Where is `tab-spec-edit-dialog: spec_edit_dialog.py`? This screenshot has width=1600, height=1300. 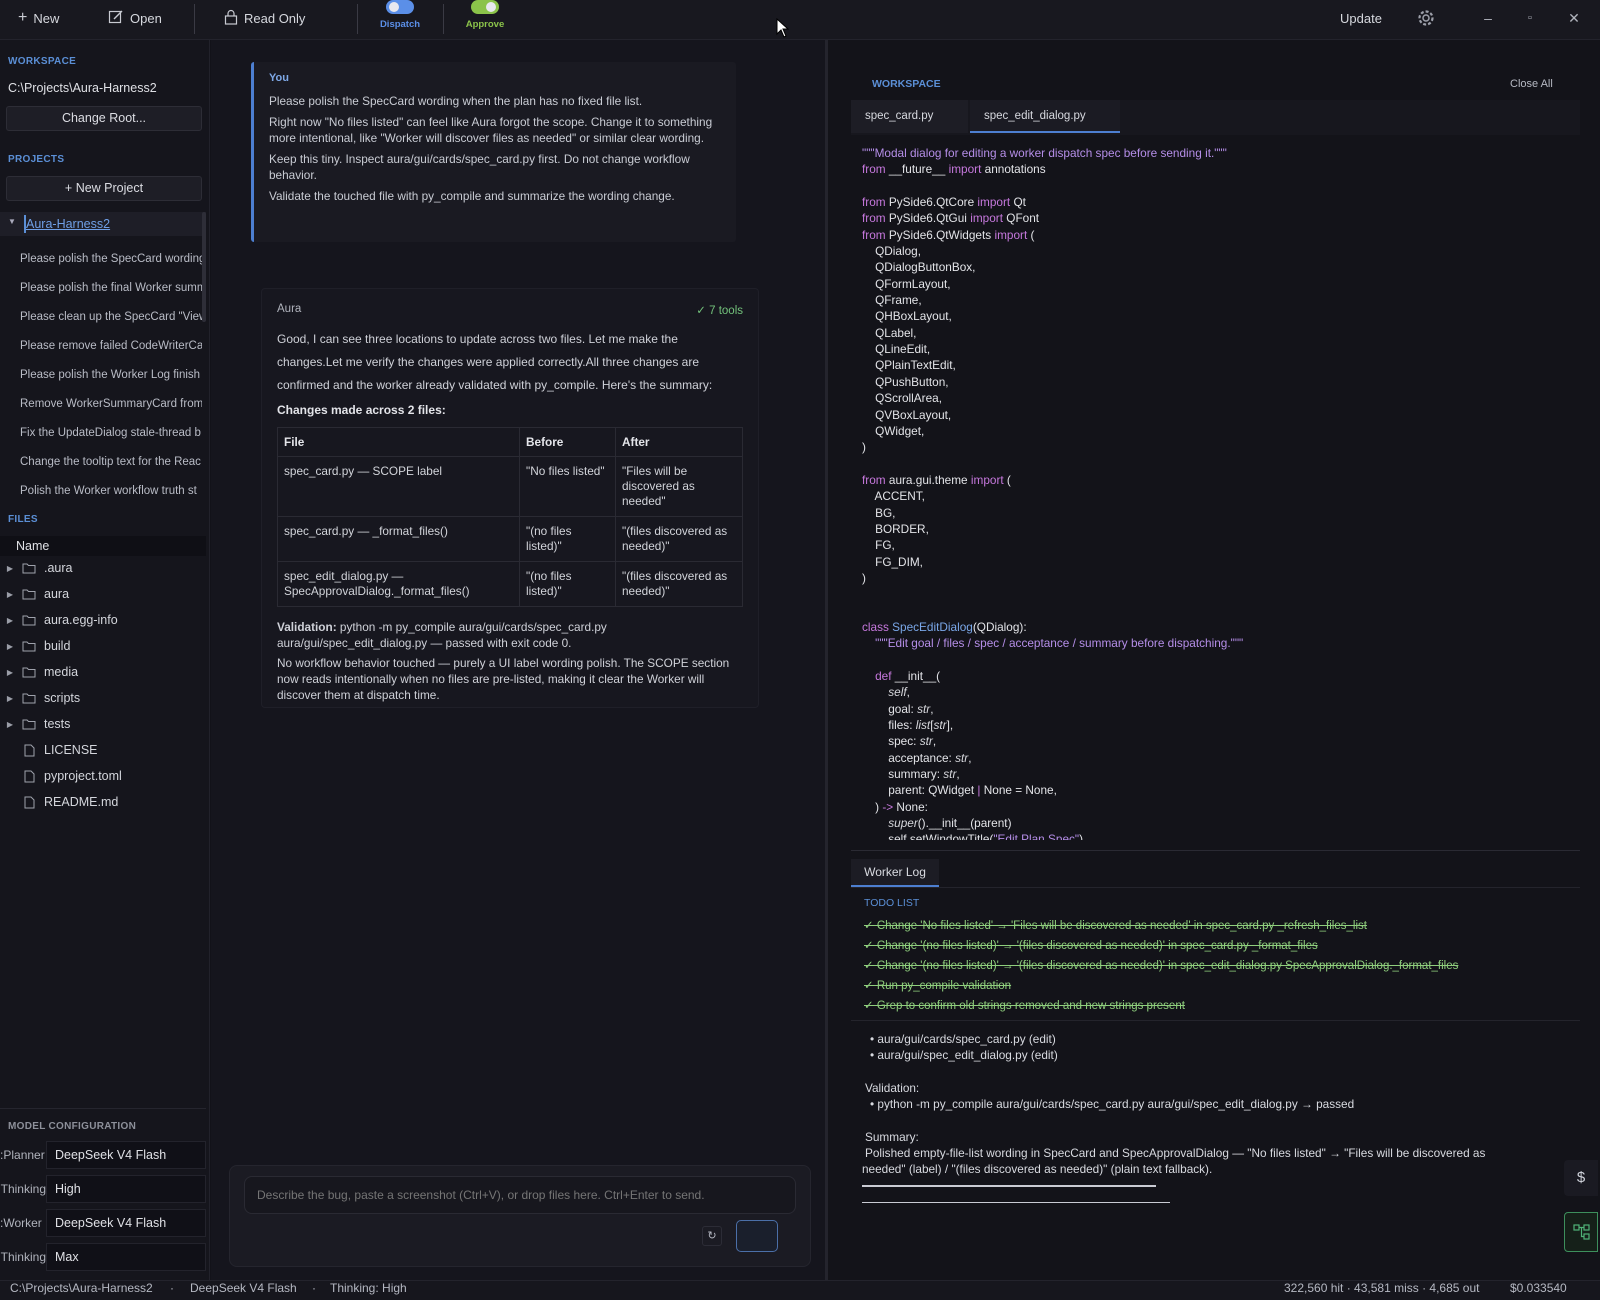 tab-spec-edit-dialog: spec_edit_dialog.py is located at coordinates (1045, 116).